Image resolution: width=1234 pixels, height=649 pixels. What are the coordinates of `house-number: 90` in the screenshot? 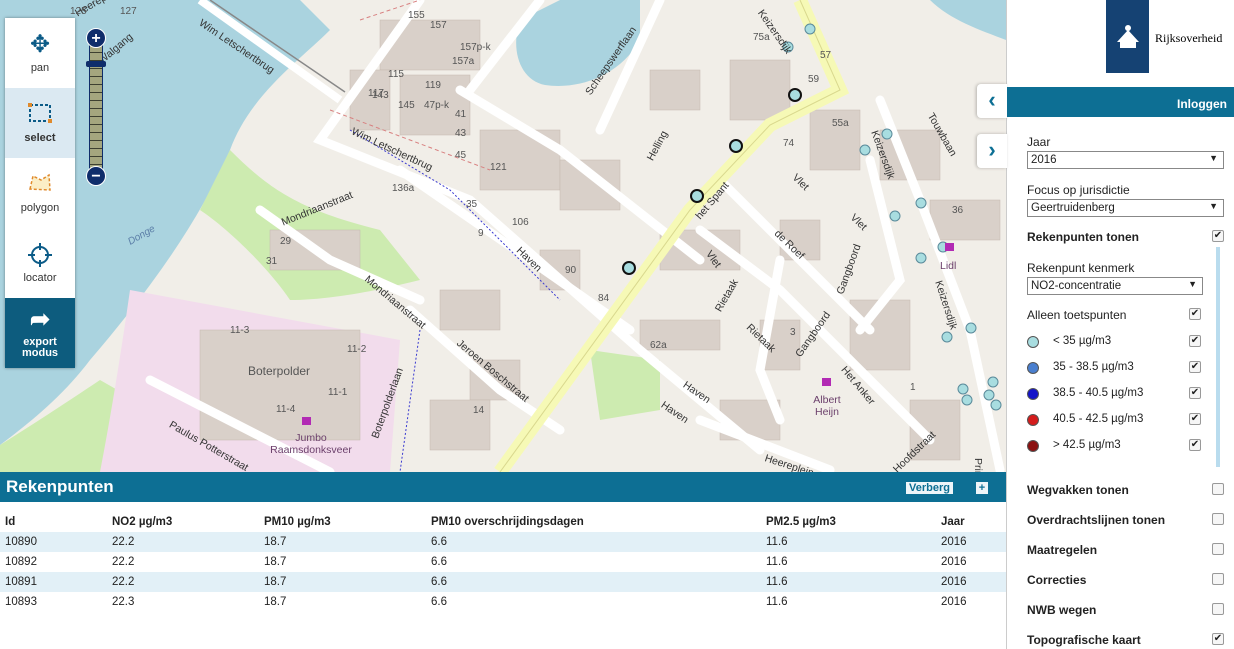 It's located at (571, 270).